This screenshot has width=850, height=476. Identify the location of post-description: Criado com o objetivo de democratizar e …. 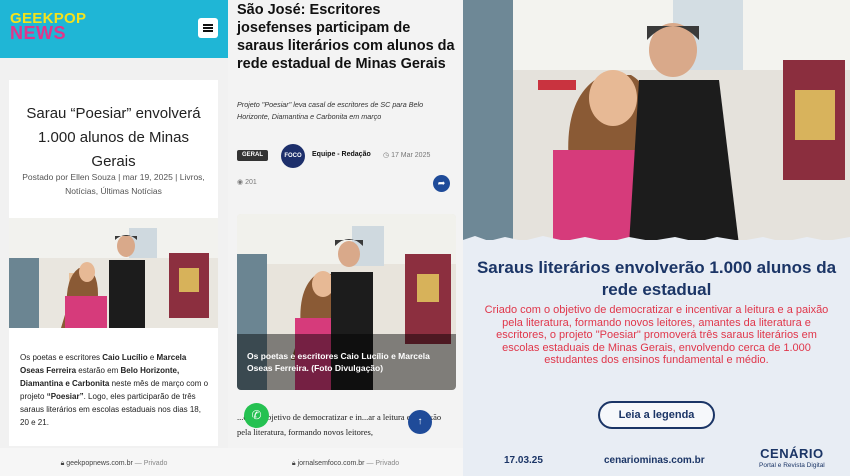
(656, 335).